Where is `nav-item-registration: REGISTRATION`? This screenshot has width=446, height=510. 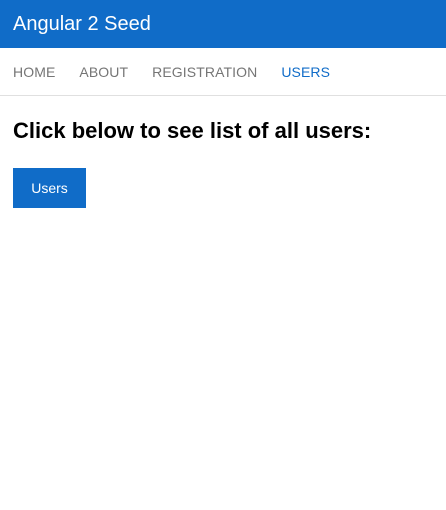
nav-item-registration: REGISTRATION is located at coordinates (204, 72).